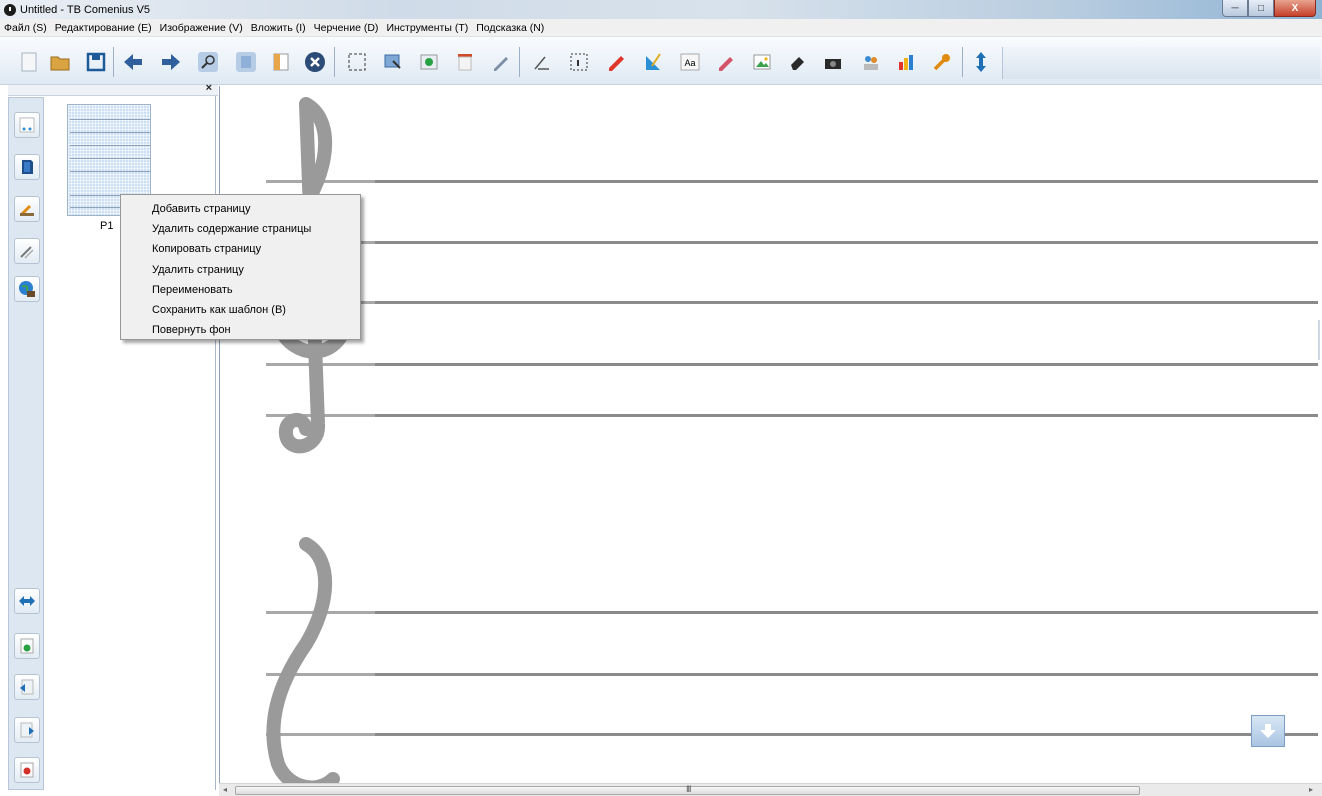 This screenshot has width=1322, height=796. I want to click on close-button: X, so click(1295, 8).